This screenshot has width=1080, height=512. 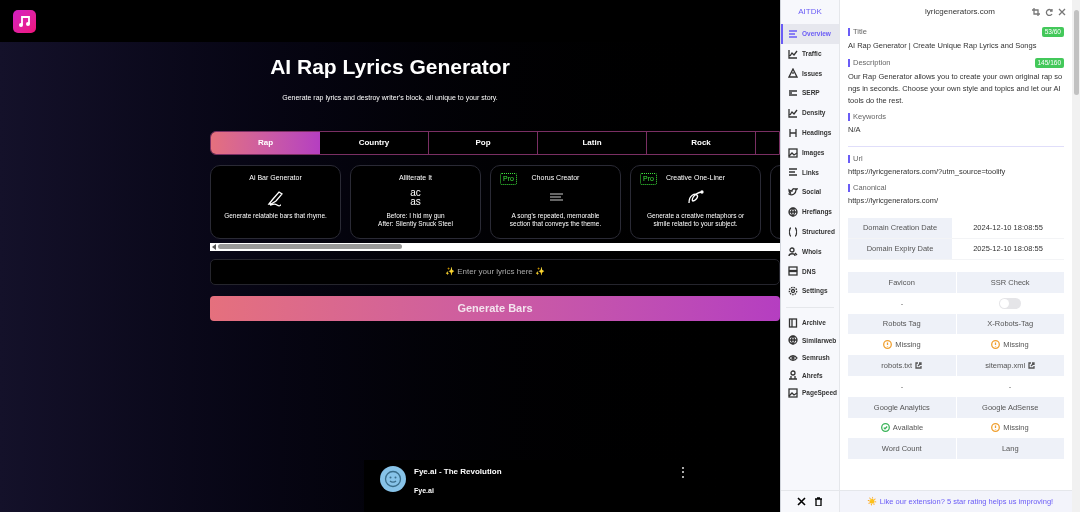 What do you see at coordinates (214, 246) in the screenshot?
I see `scroll-left-icon` at bounding box center [214, 246].